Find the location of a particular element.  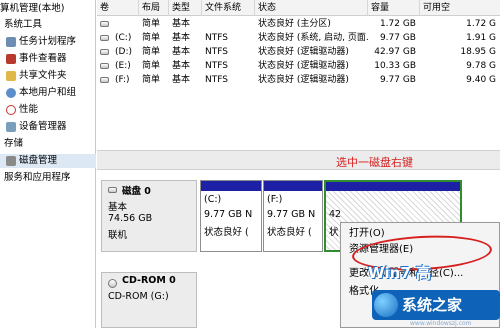

cell-capacity: 42.97 GB is located at coordinates (395, 52).